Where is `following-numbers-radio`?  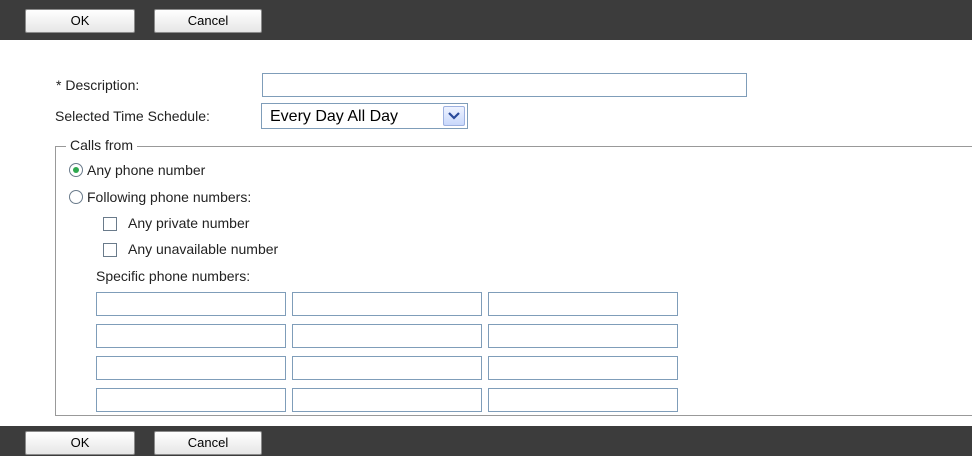
following-numbers-radio is located at coordinates (76, 197).